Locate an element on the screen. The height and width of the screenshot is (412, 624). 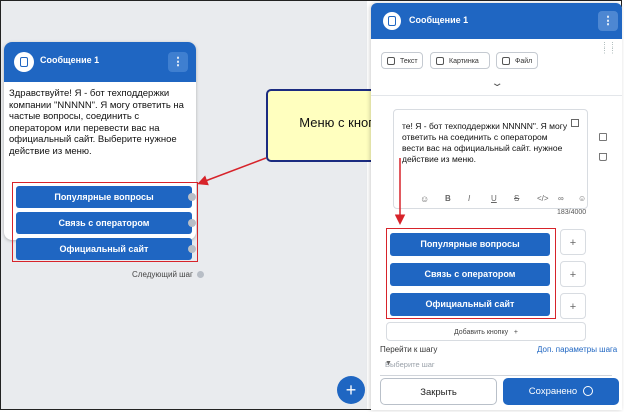
annotation-arrows is located at coordinates (301, 191).